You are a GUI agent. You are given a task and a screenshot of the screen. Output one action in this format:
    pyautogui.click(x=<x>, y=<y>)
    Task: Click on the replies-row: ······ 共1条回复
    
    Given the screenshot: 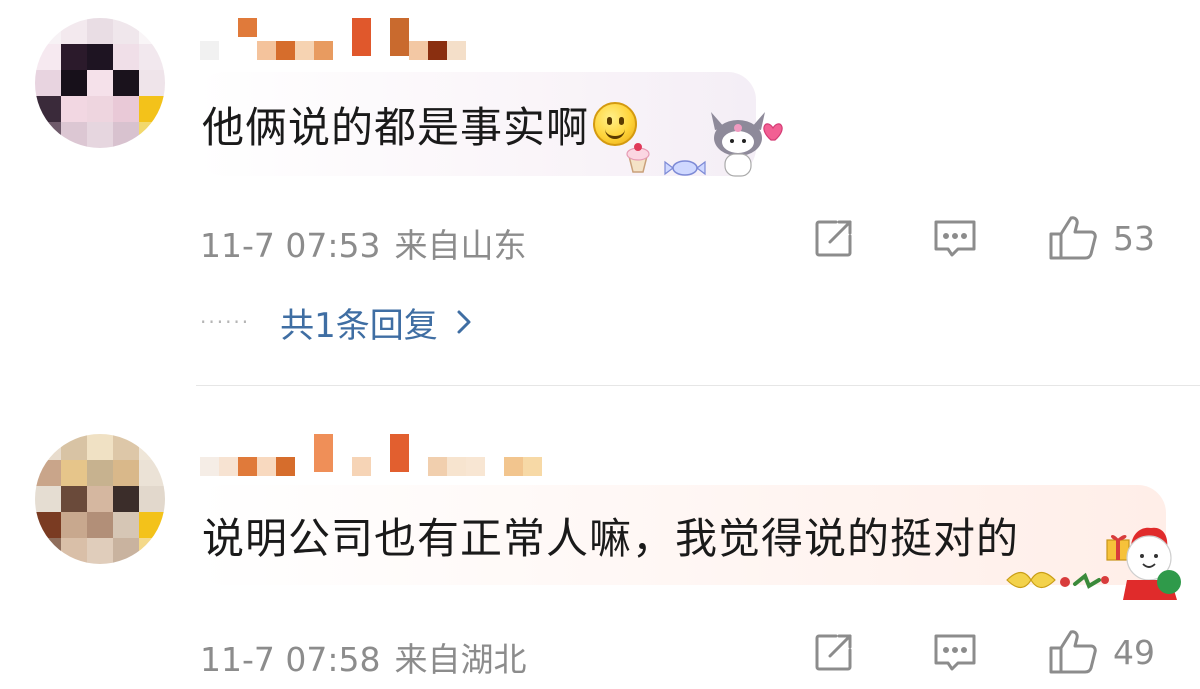 What is the action you would take?
    pyautogui.click(x=336, y=322)
    